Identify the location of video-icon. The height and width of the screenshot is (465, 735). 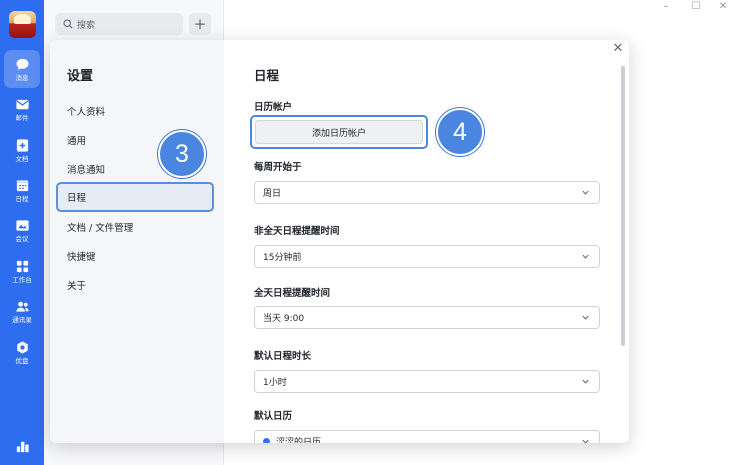
(22, 225).